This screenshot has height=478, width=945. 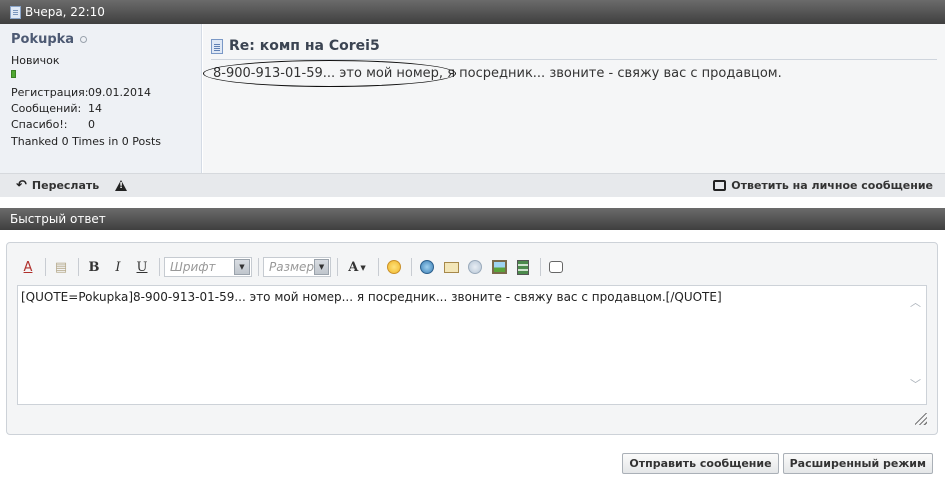 What do you see at coordinates (42, 39) in the screenshot?
I see `username-link: Pokupka` at bounding box center [42, 39].